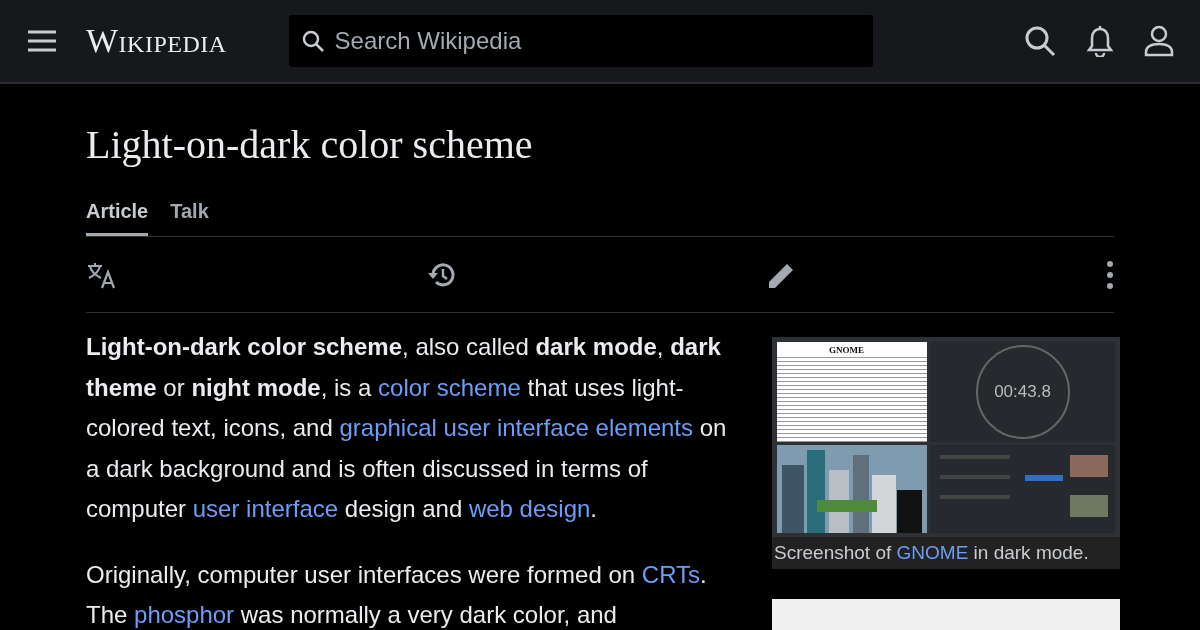 The height and width of the screenshot is (630, 1200). I want to click on link: graphical user interface elements, so click(516, 427).